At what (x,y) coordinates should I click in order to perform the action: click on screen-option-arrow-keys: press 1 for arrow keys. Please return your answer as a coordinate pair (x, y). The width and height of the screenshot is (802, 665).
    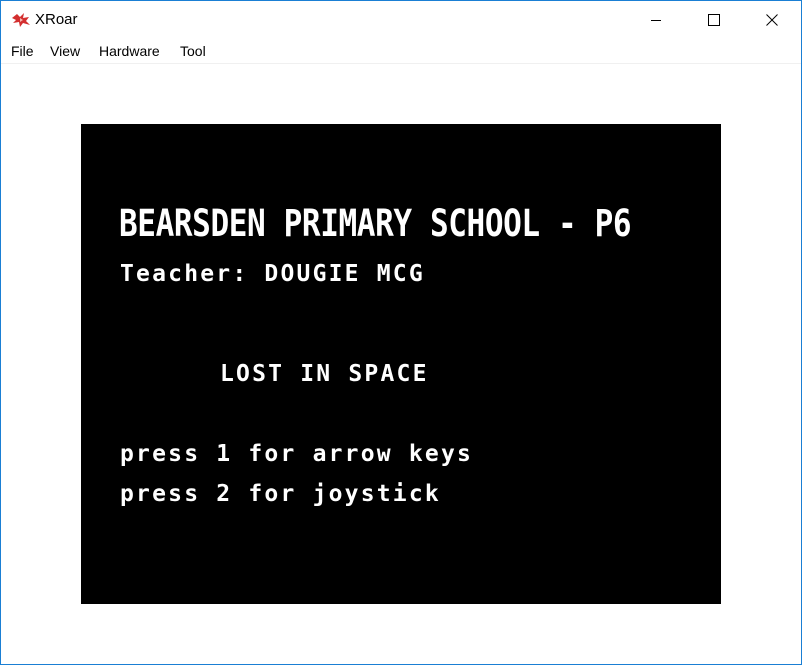
    Looking at the image, I should click on (297, 454).